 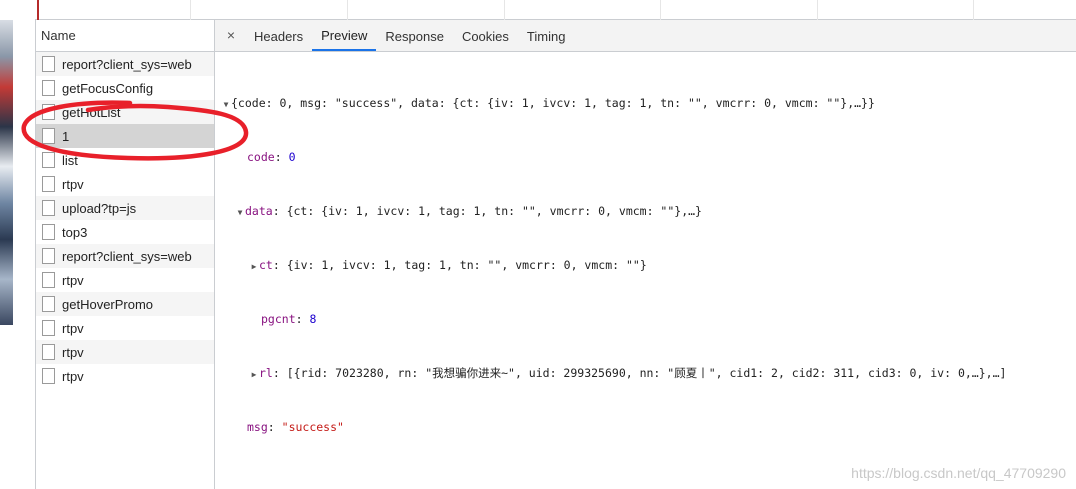 What do you see at coordinates (259, 211) in the screenshot?
I see `json-key-data: data` at bounding box center [259, 211].